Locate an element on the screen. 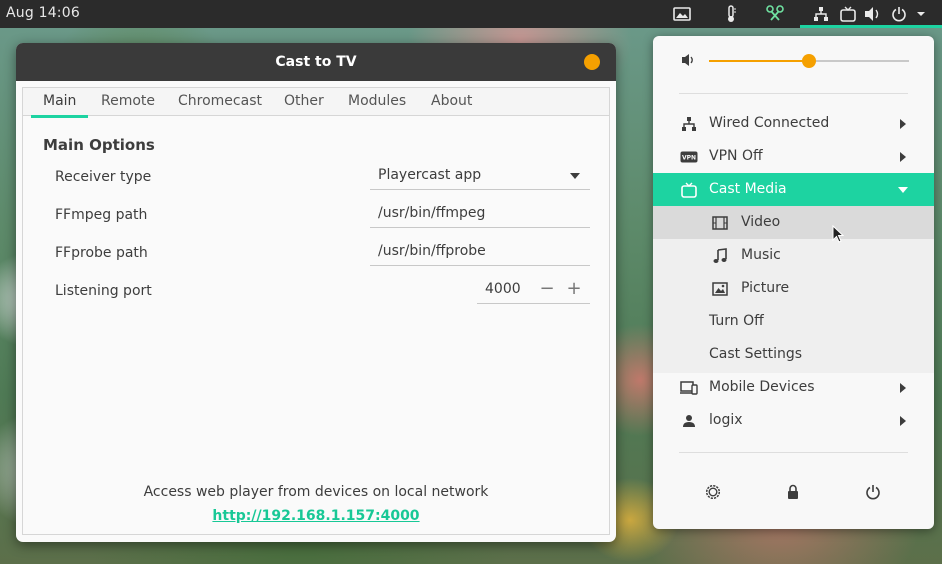  close-button is located at coordinates (592, 62).